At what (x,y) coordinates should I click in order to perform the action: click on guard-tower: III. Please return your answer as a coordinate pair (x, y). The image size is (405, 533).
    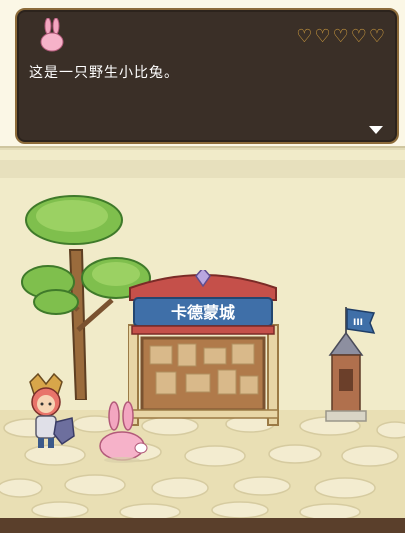
    Looking at the image, I should click on (350, 364).